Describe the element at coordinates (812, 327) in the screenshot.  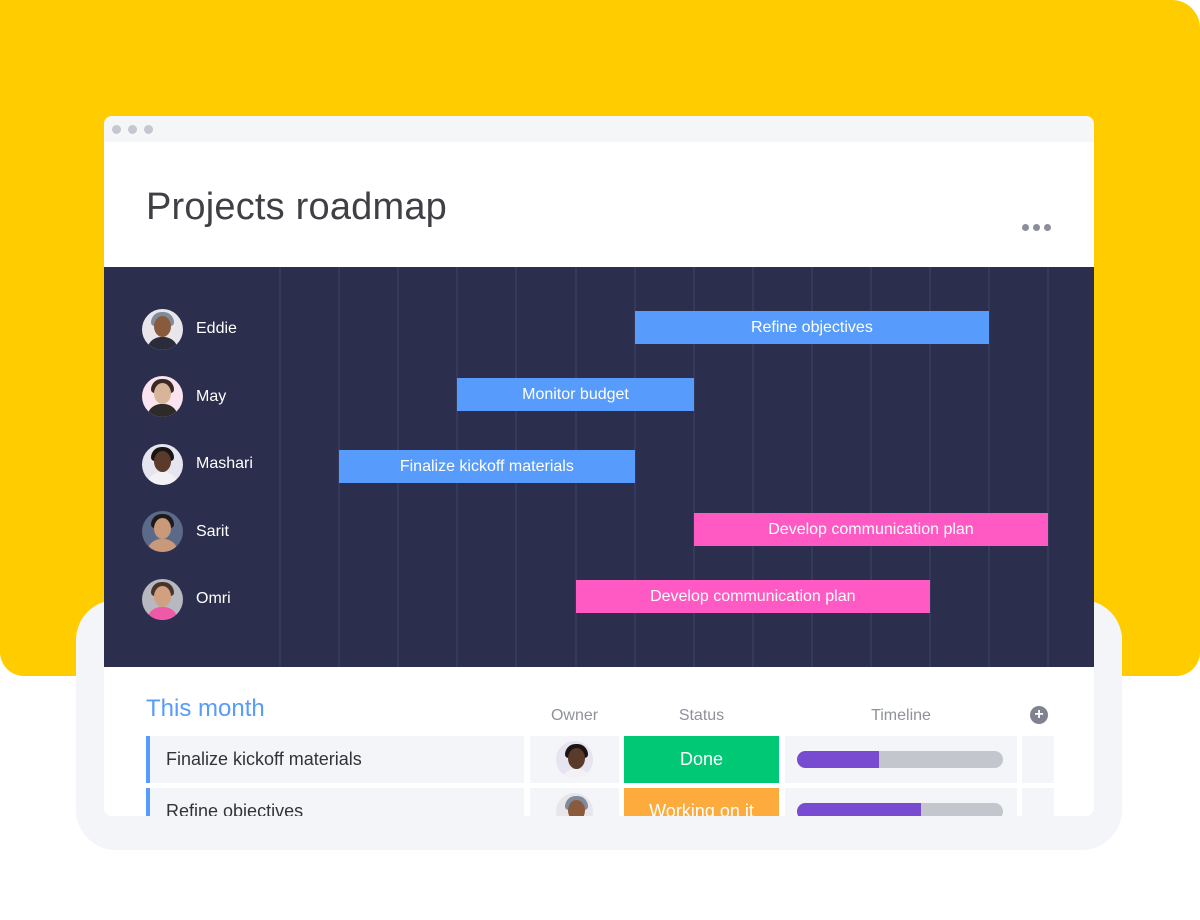
I see `gantt-bar: Refine objectives` at that location.